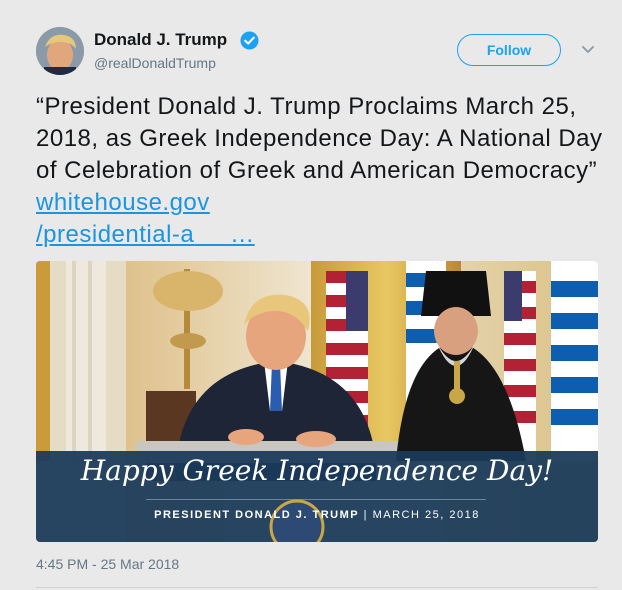 The width and height of the screenshot is (622, 590). What do you see at coordinates (155, 63) in the screenshot?
I see `author-handle: @realDonaldTrump` at bounding box center [155, 63].